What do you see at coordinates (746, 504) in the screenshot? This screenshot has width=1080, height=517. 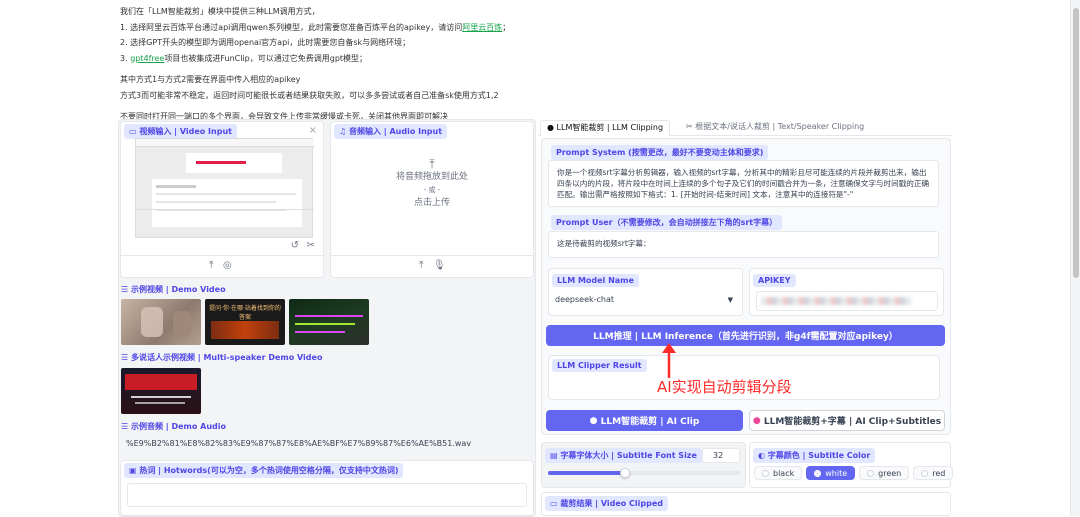 I see `video-clipped-panel: ▭ 裁剪结果 | Video Clipped` at bounding box center [746, 504].